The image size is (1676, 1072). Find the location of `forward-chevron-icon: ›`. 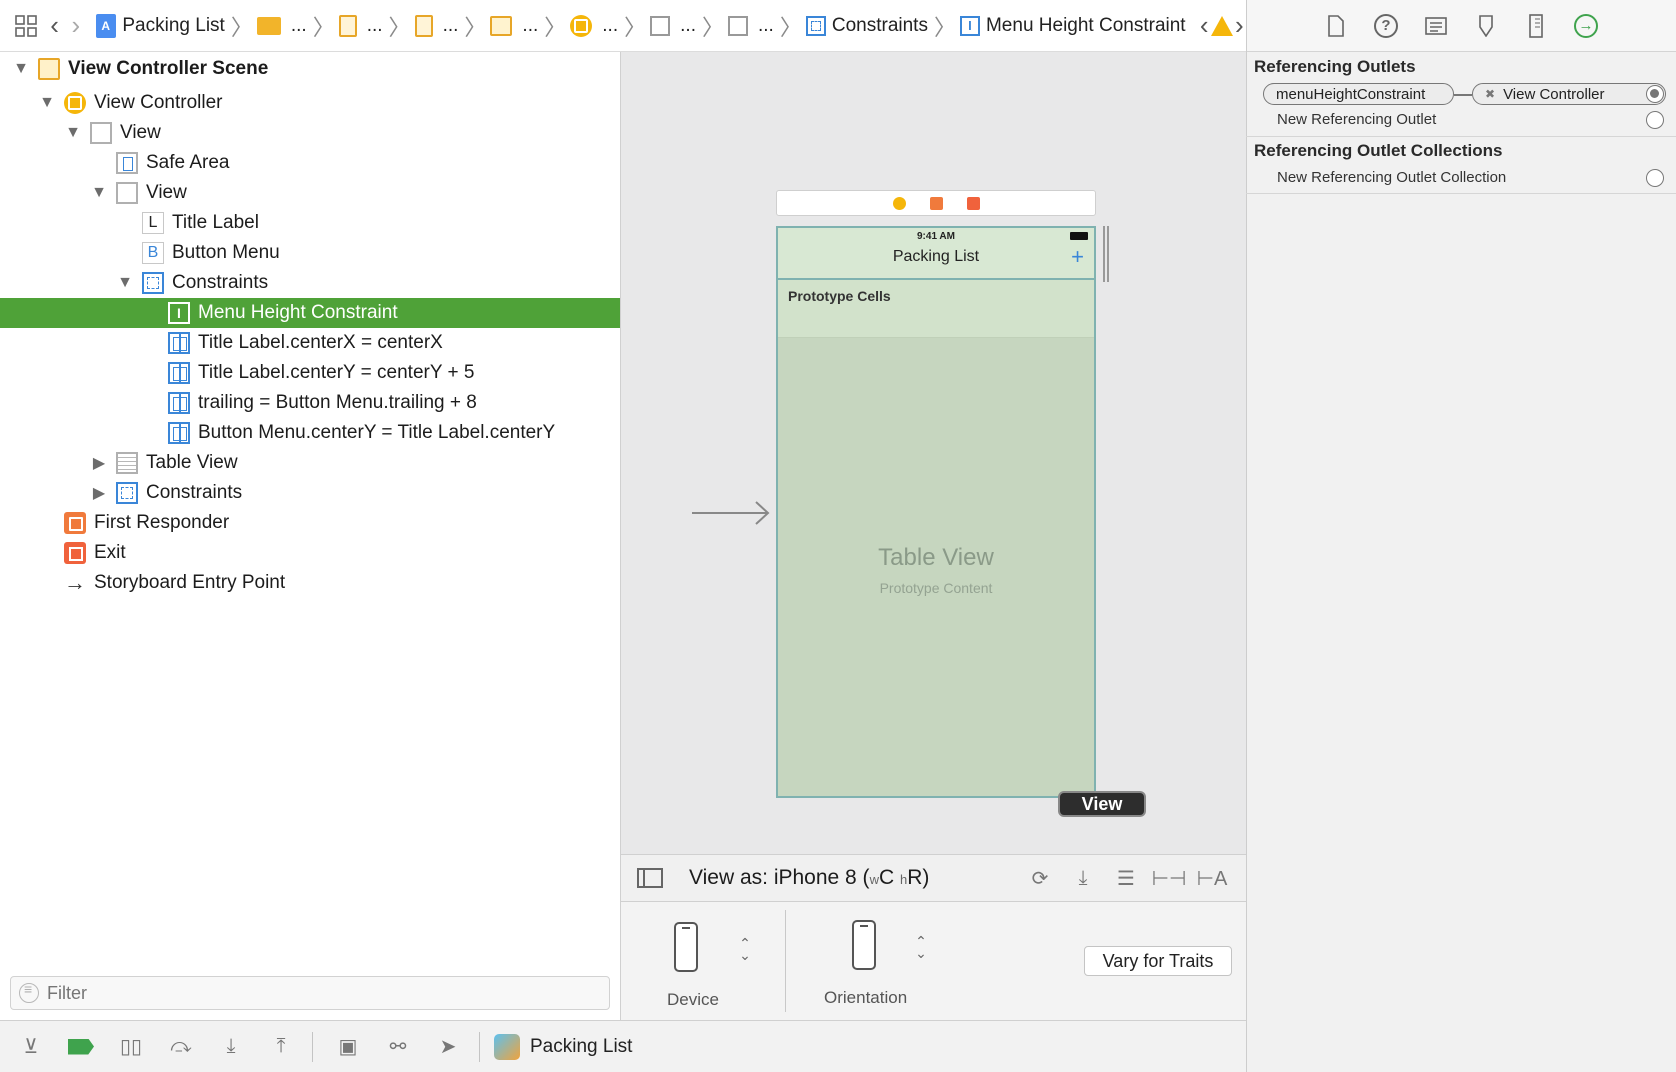

forward-chevron-icon: › is located at coordinates (75, 25).